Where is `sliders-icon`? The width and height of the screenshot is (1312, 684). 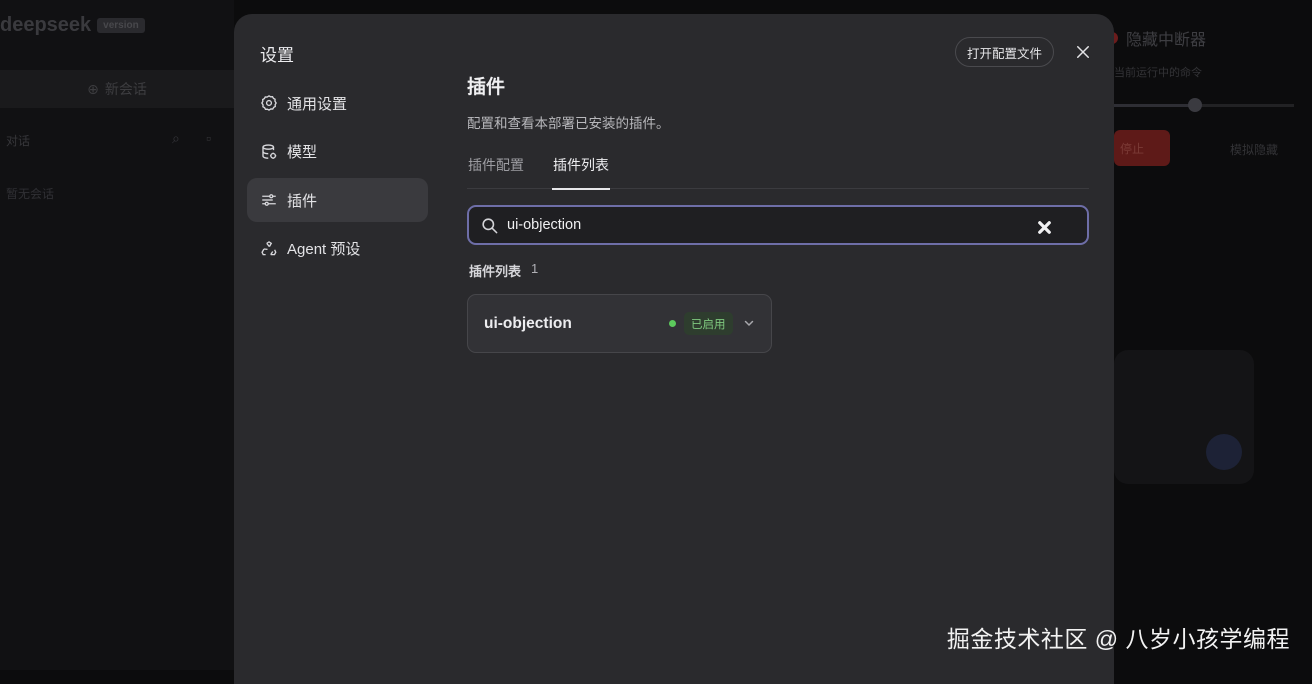
sliders-icon is located at coordinates (269, 200).